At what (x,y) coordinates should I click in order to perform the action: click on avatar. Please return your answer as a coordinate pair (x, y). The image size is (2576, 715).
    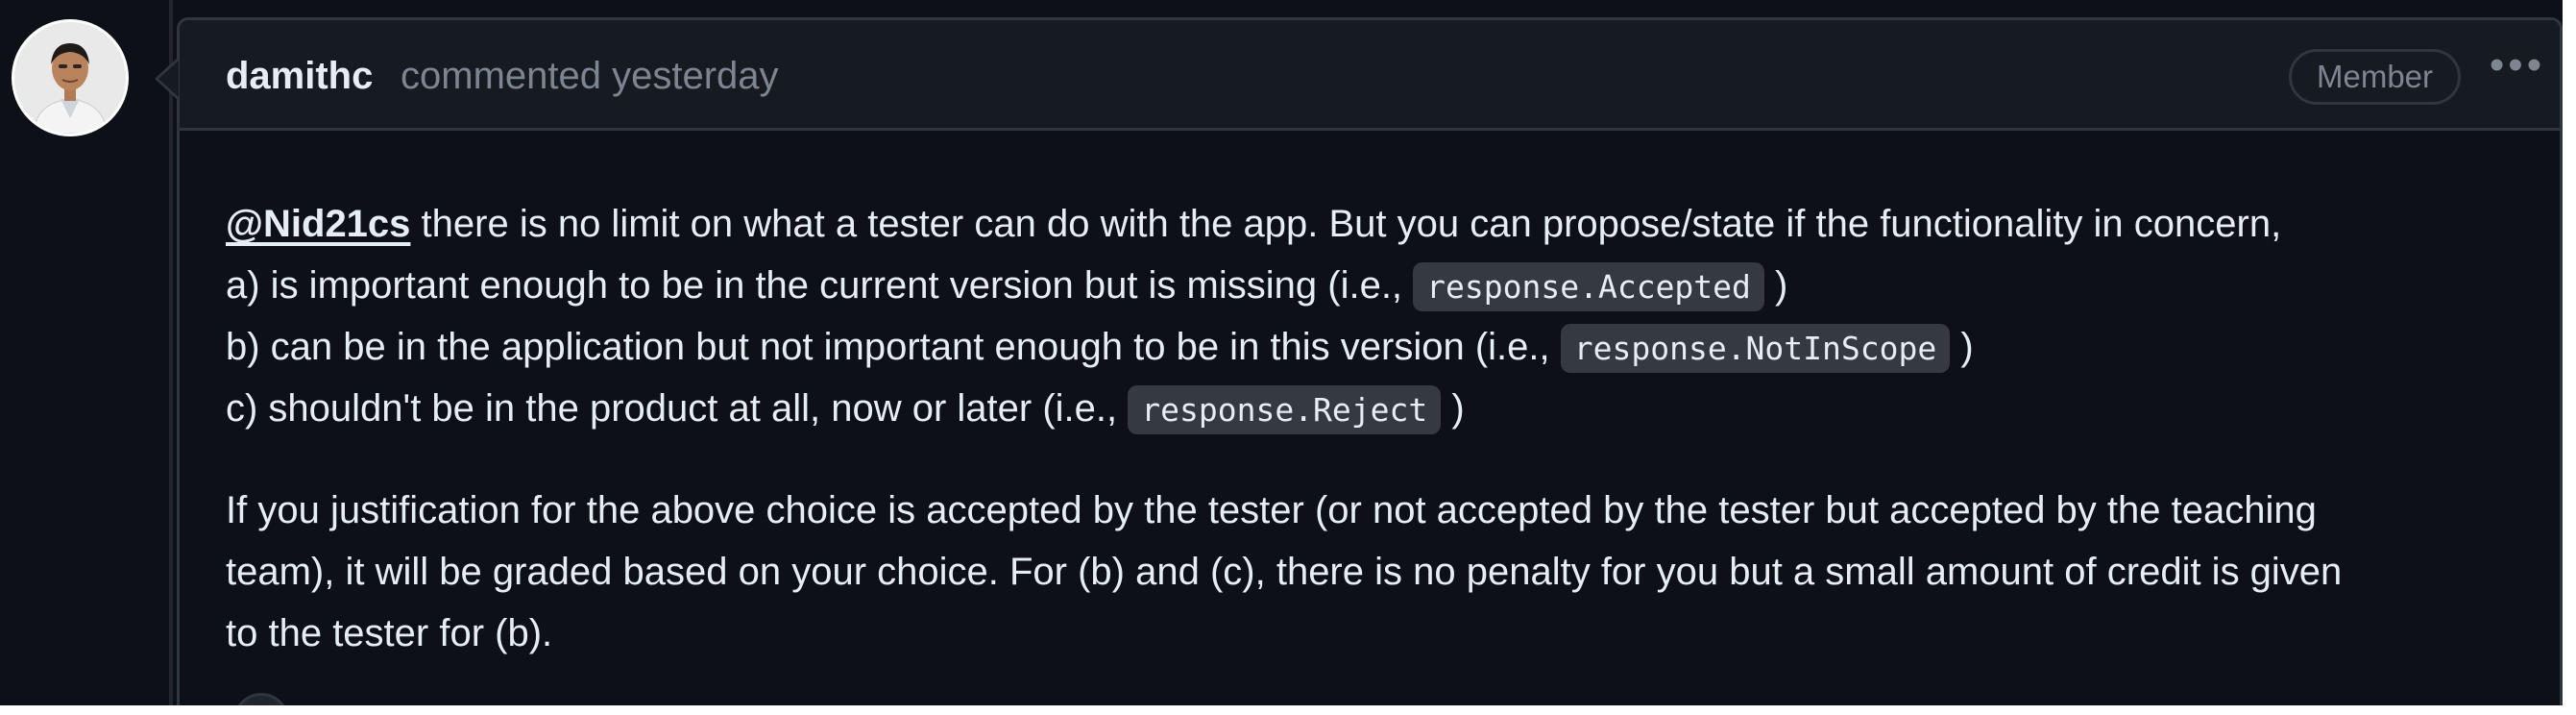
    Looking at the image, I should click on (70, 77).